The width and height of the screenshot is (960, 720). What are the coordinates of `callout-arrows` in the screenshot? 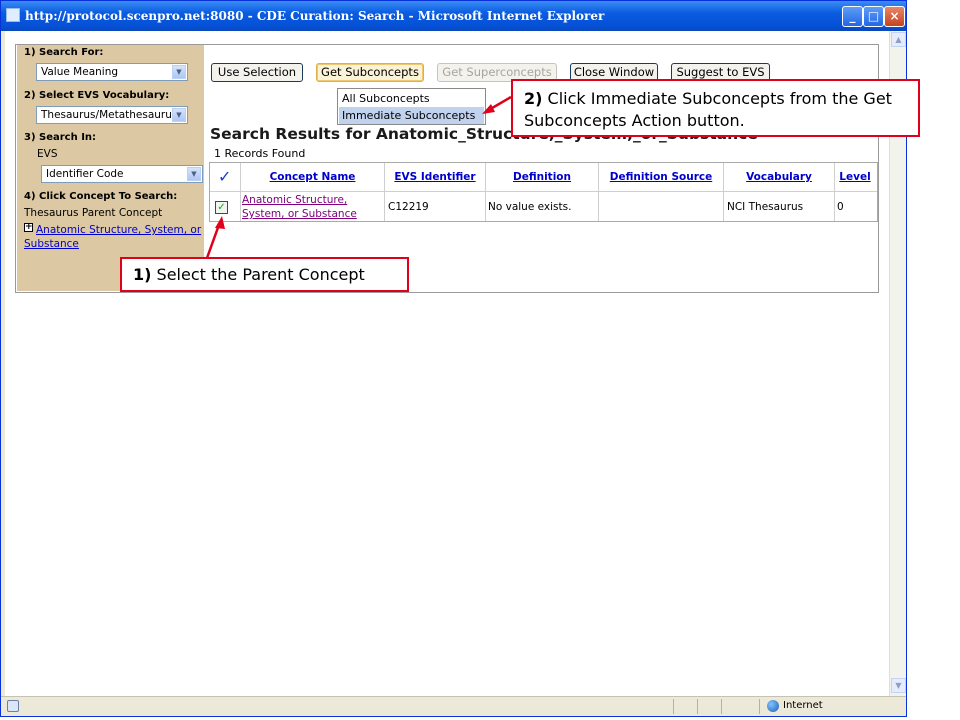 It's located at (358, 177).